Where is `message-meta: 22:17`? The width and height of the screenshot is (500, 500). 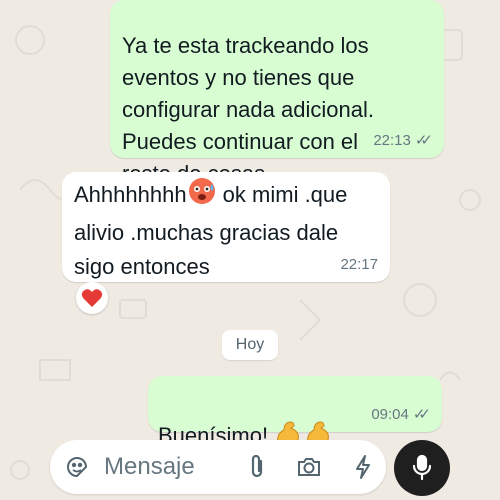
message-meta: 22:17 is located at coordinates (359, 265).